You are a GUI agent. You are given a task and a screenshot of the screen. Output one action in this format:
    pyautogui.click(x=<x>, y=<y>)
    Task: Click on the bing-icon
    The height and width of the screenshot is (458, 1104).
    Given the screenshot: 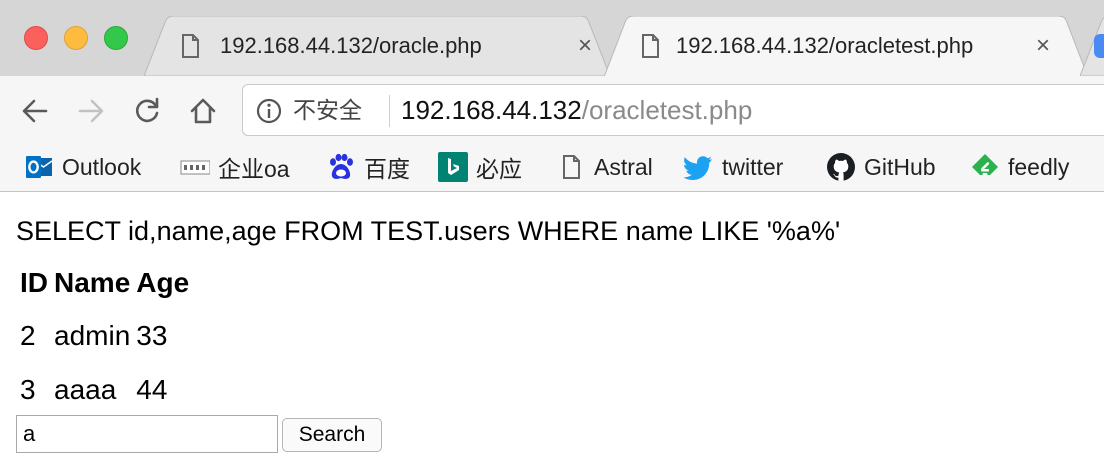 What is the action you would take?
    pyautogui.click(x=453, y=167)
    